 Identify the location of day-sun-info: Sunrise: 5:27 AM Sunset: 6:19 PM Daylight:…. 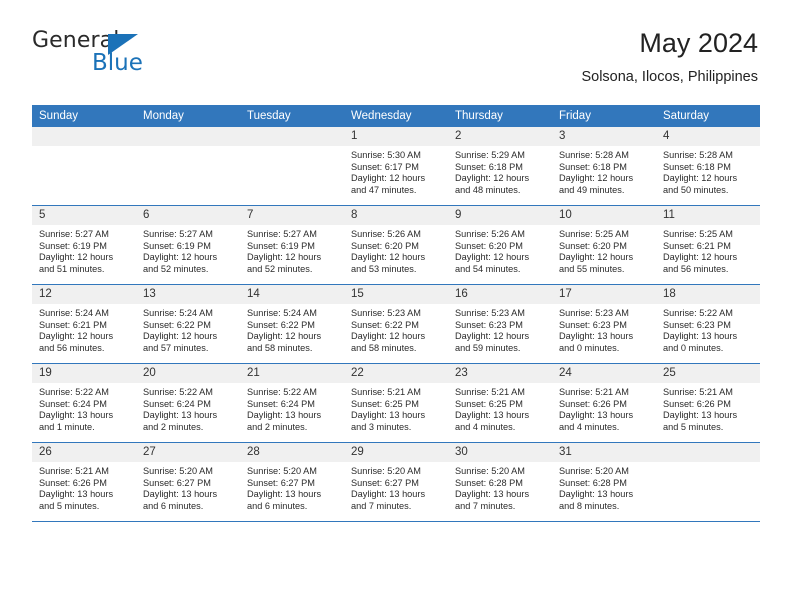
(292, 250).